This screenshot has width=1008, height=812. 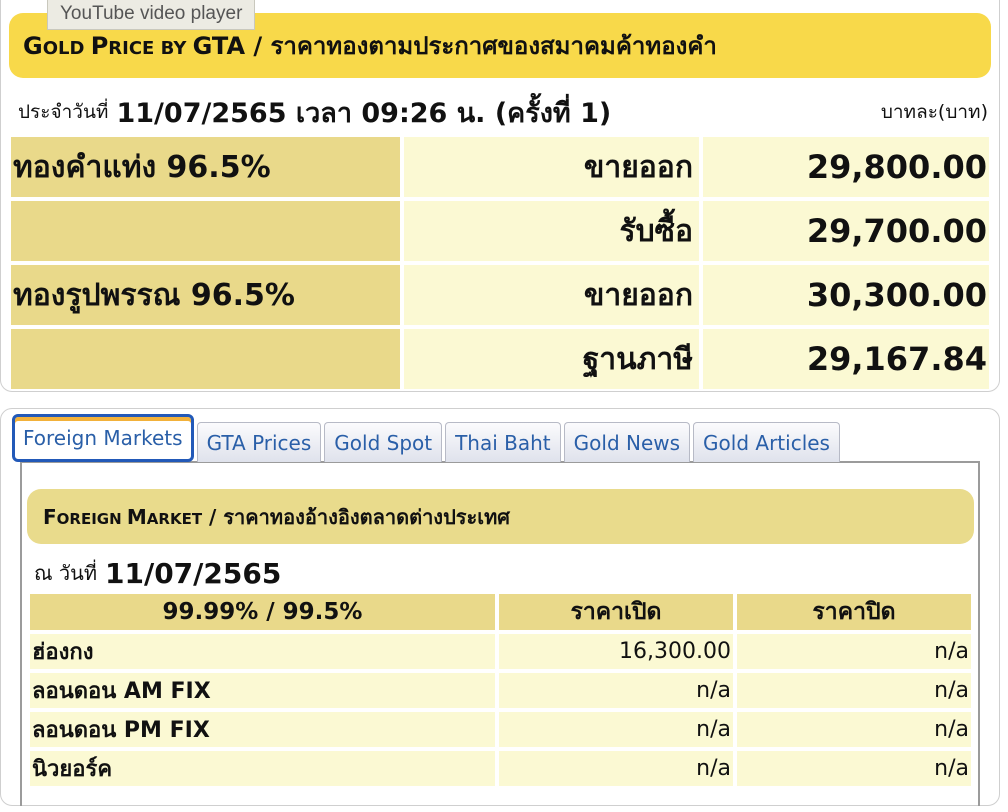 I want to click on market-name: ฮ่องกง, so click(x=262, y=651).